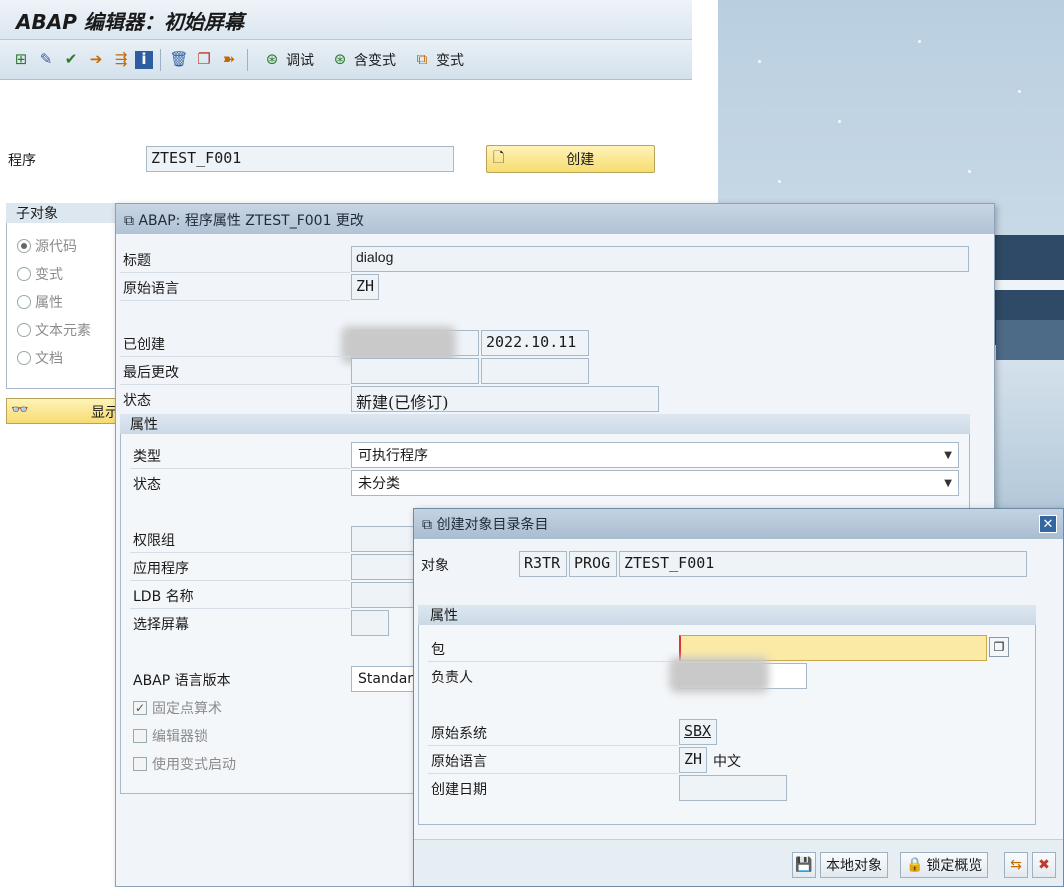 Image resolution: width=1064 pixels, height=887 pixels. What do you see at coordinates (415, 371) in the screenshot?
I see `changed-by-field` at bounding box center [415, 371].